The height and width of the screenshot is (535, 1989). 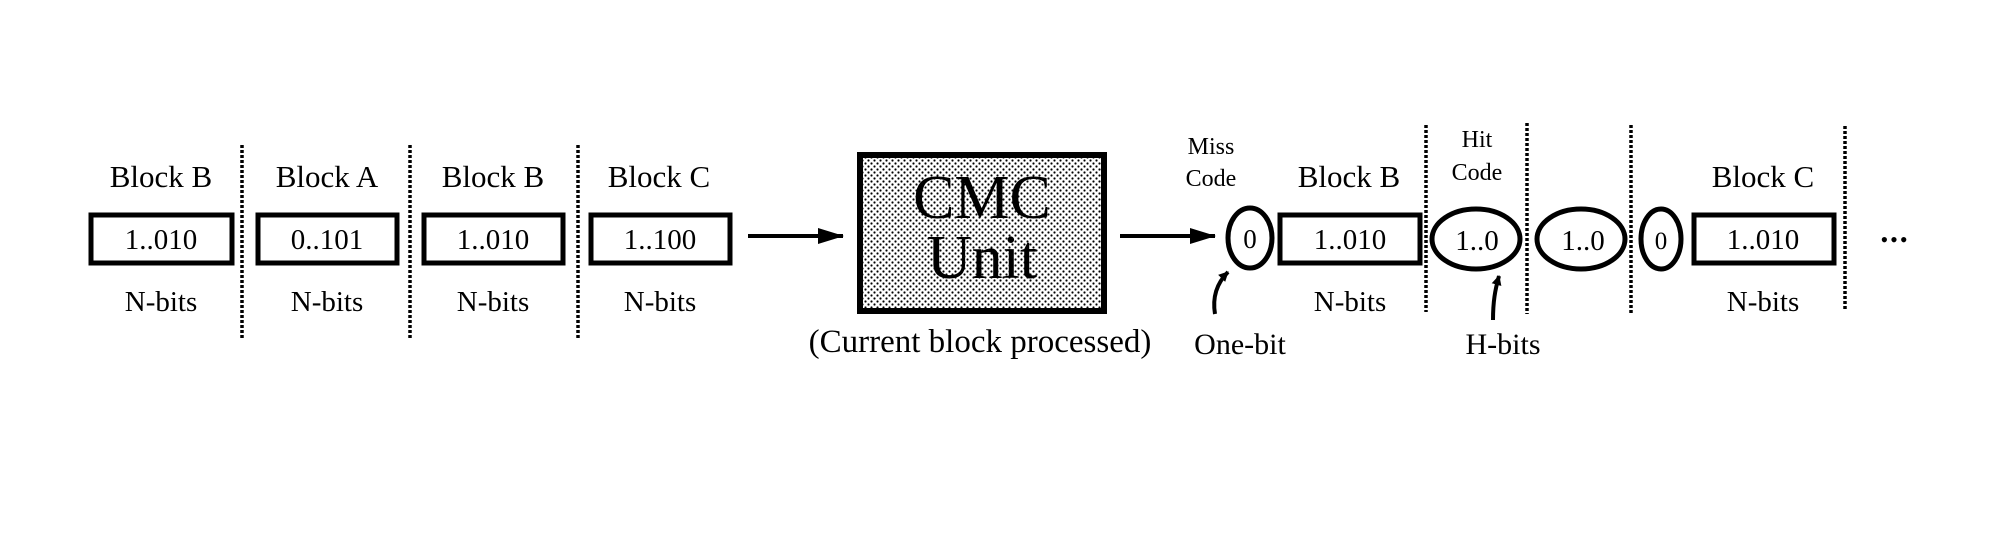 I want to click on hit-code-label-line1: Hit, so click(x=1477, y=140).